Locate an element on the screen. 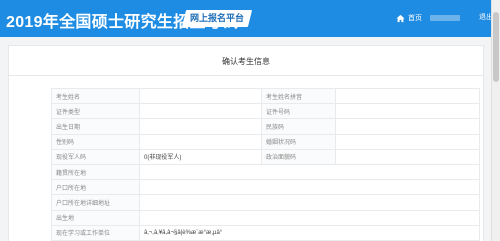 This screenshot has width=500, height=241. table-row: 证件类型 证件号码 is located at coordinates (265, 111).